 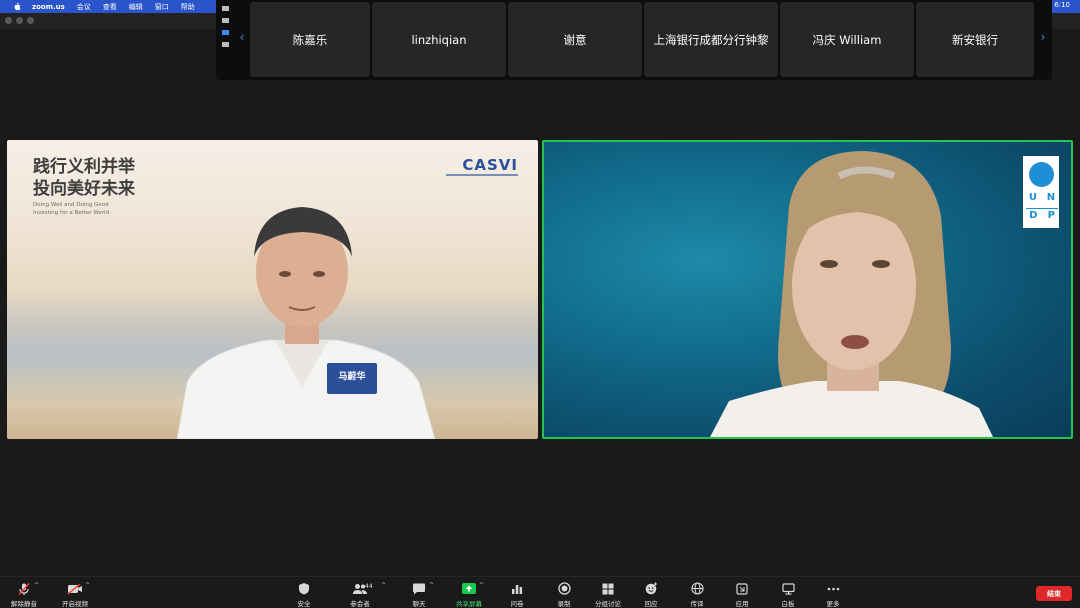 What do you see at coordinates (975, 39) in the screenshot?
I see `participant-tile: 新安银行` at bounding box center [975, 39].